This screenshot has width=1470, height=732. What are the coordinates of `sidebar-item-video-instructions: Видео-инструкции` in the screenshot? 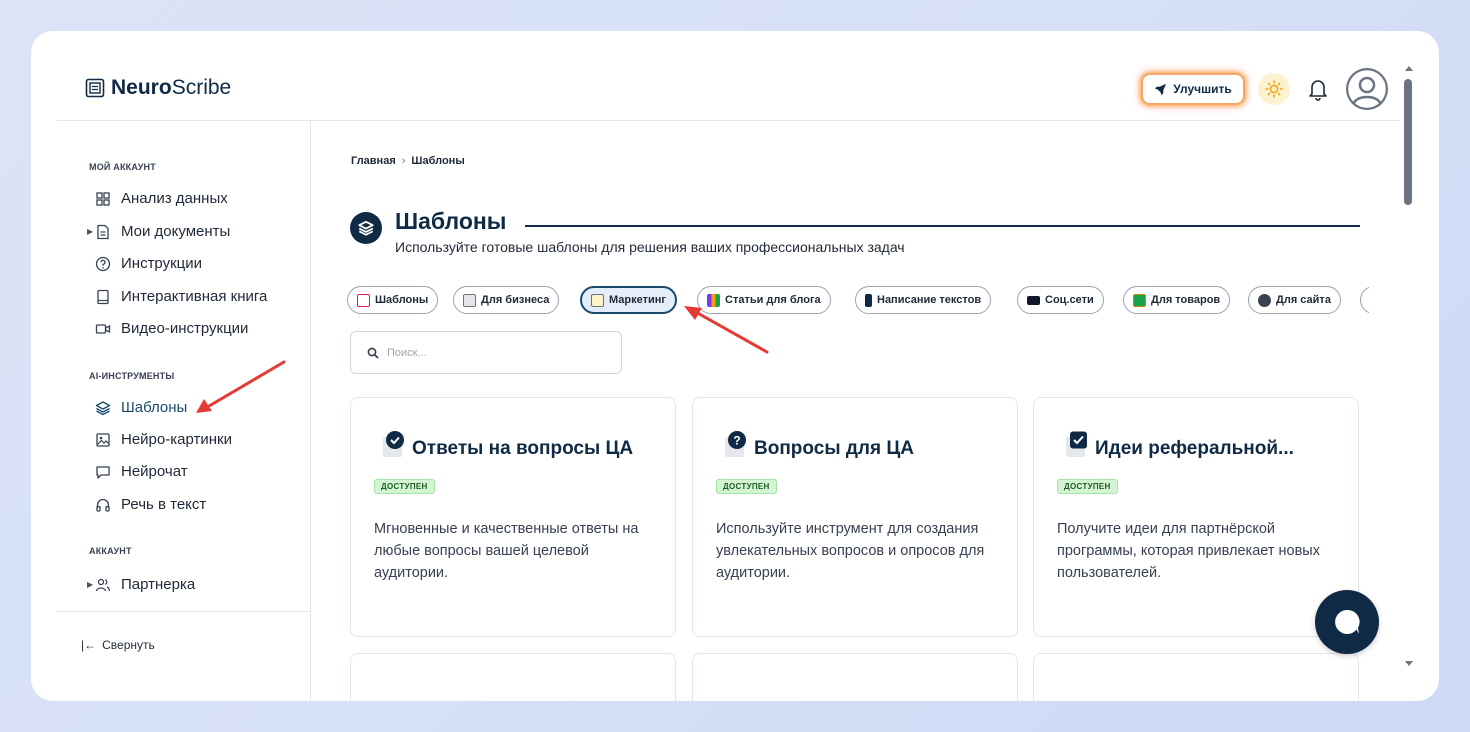 It's located at (171, 328).